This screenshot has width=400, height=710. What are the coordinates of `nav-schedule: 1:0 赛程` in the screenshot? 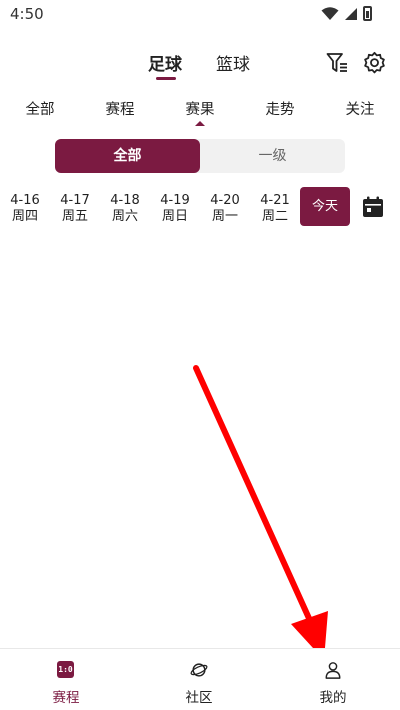 It's located at (66, 679).